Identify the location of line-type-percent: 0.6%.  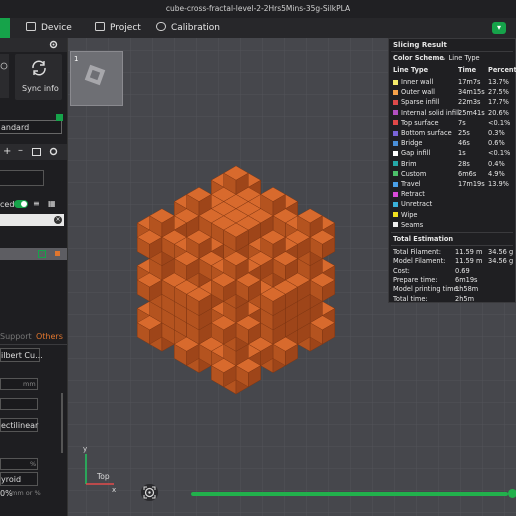
(496, 143).